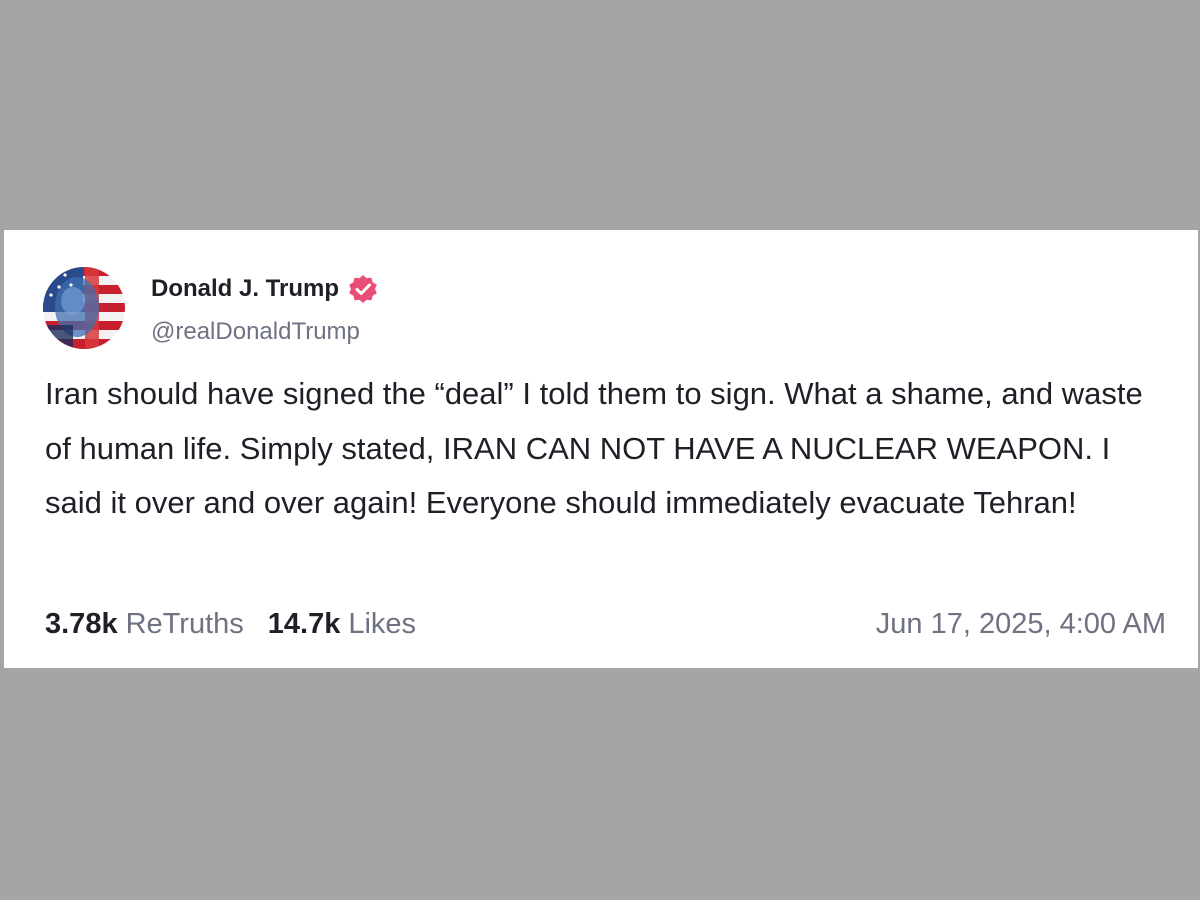  Describe the element at coordinates (245, 289) in the screenshot. I see `author-name-text: Donald J. Trump` at that location.